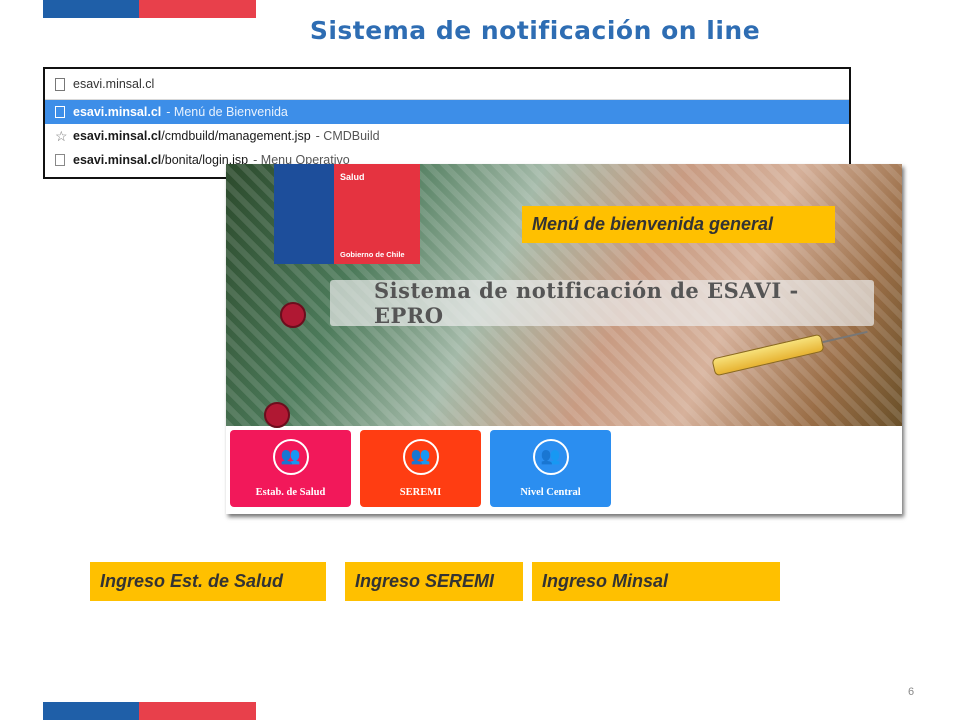  Describe the element at coordinates (236, 136) in the screenshot. I see `suggestion-path: /cmdbuild/management.jsp` at that location.